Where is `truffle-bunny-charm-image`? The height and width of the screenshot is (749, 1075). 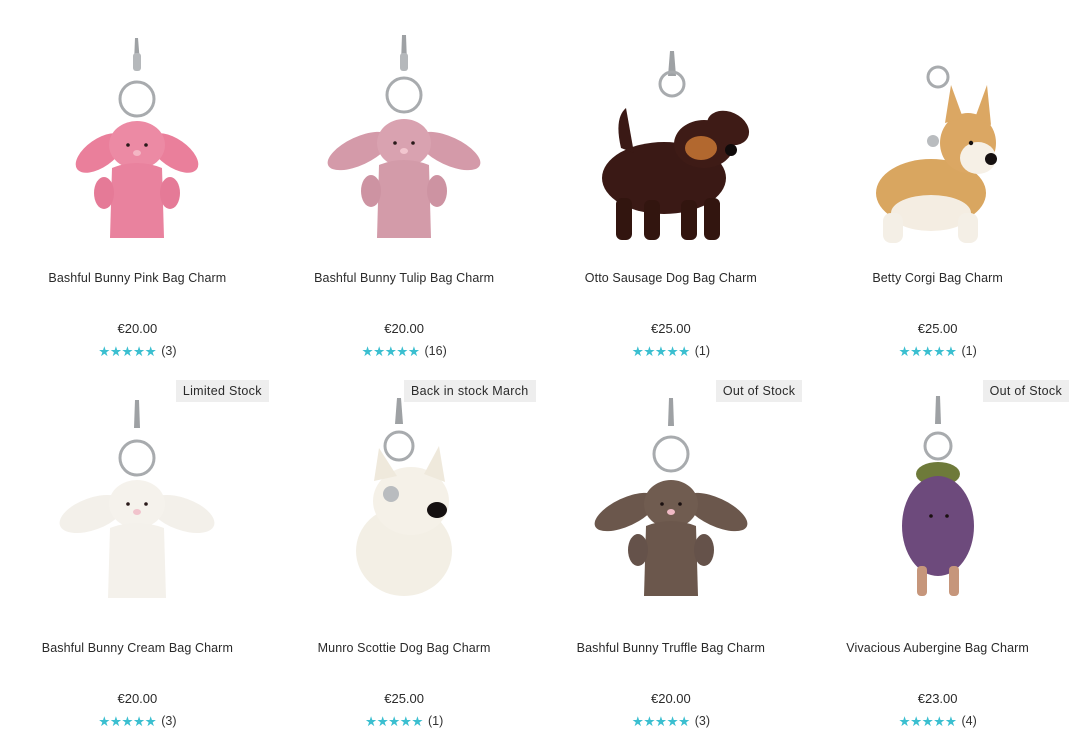
truffle-bunny-charm-image is located at coordinates (671, 491).